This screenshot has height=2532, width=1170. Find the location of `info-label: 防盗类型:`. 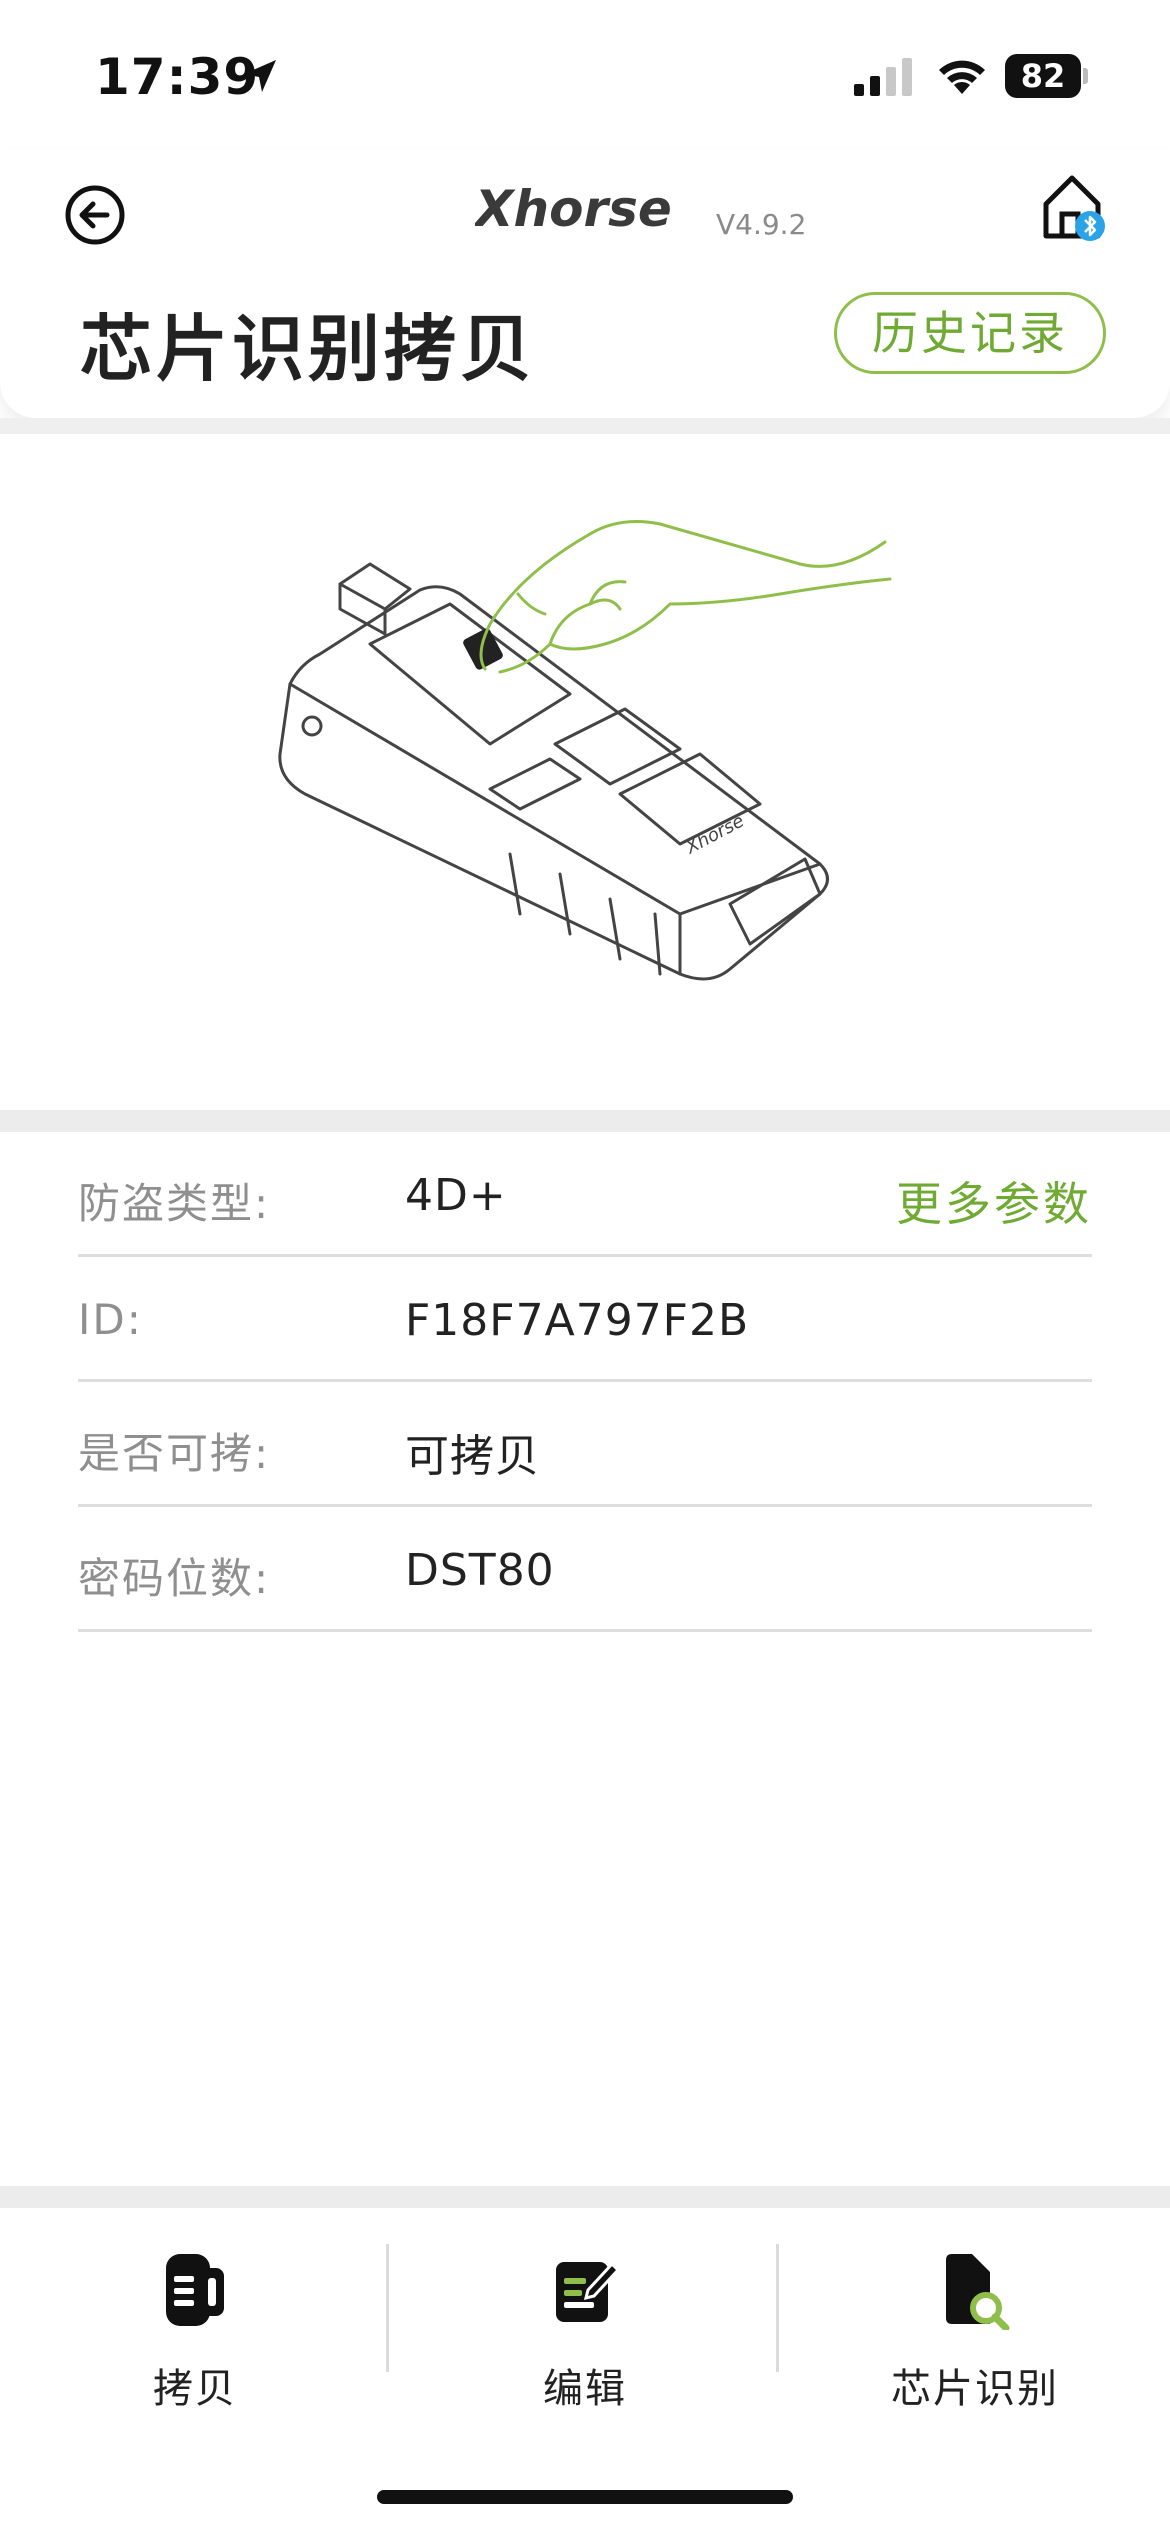

info-label: 防盗类型: is located at coordinates (174, 1203).